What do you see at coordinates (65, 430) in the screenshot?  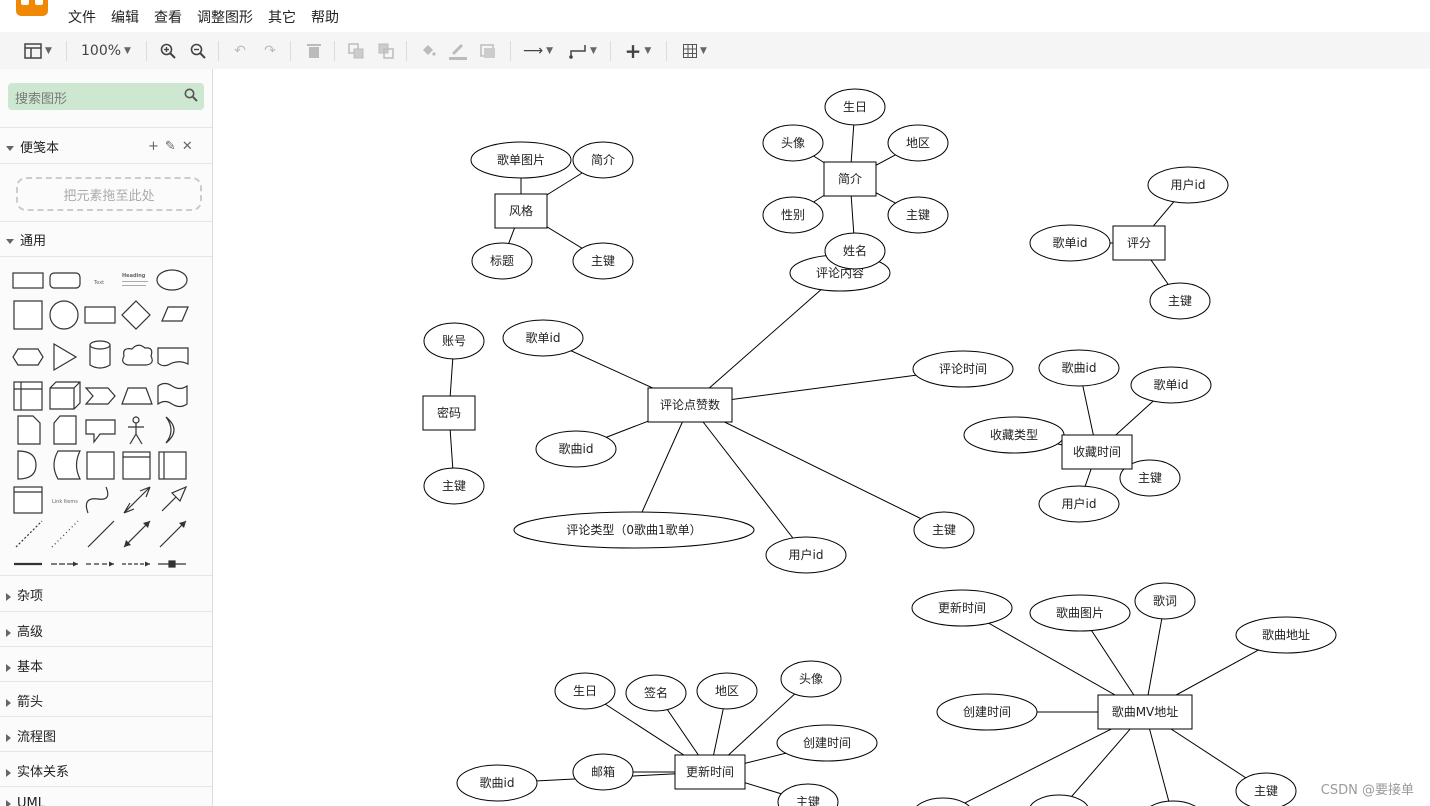 I see `card-shape-icon` at bounding box center [65, 430].